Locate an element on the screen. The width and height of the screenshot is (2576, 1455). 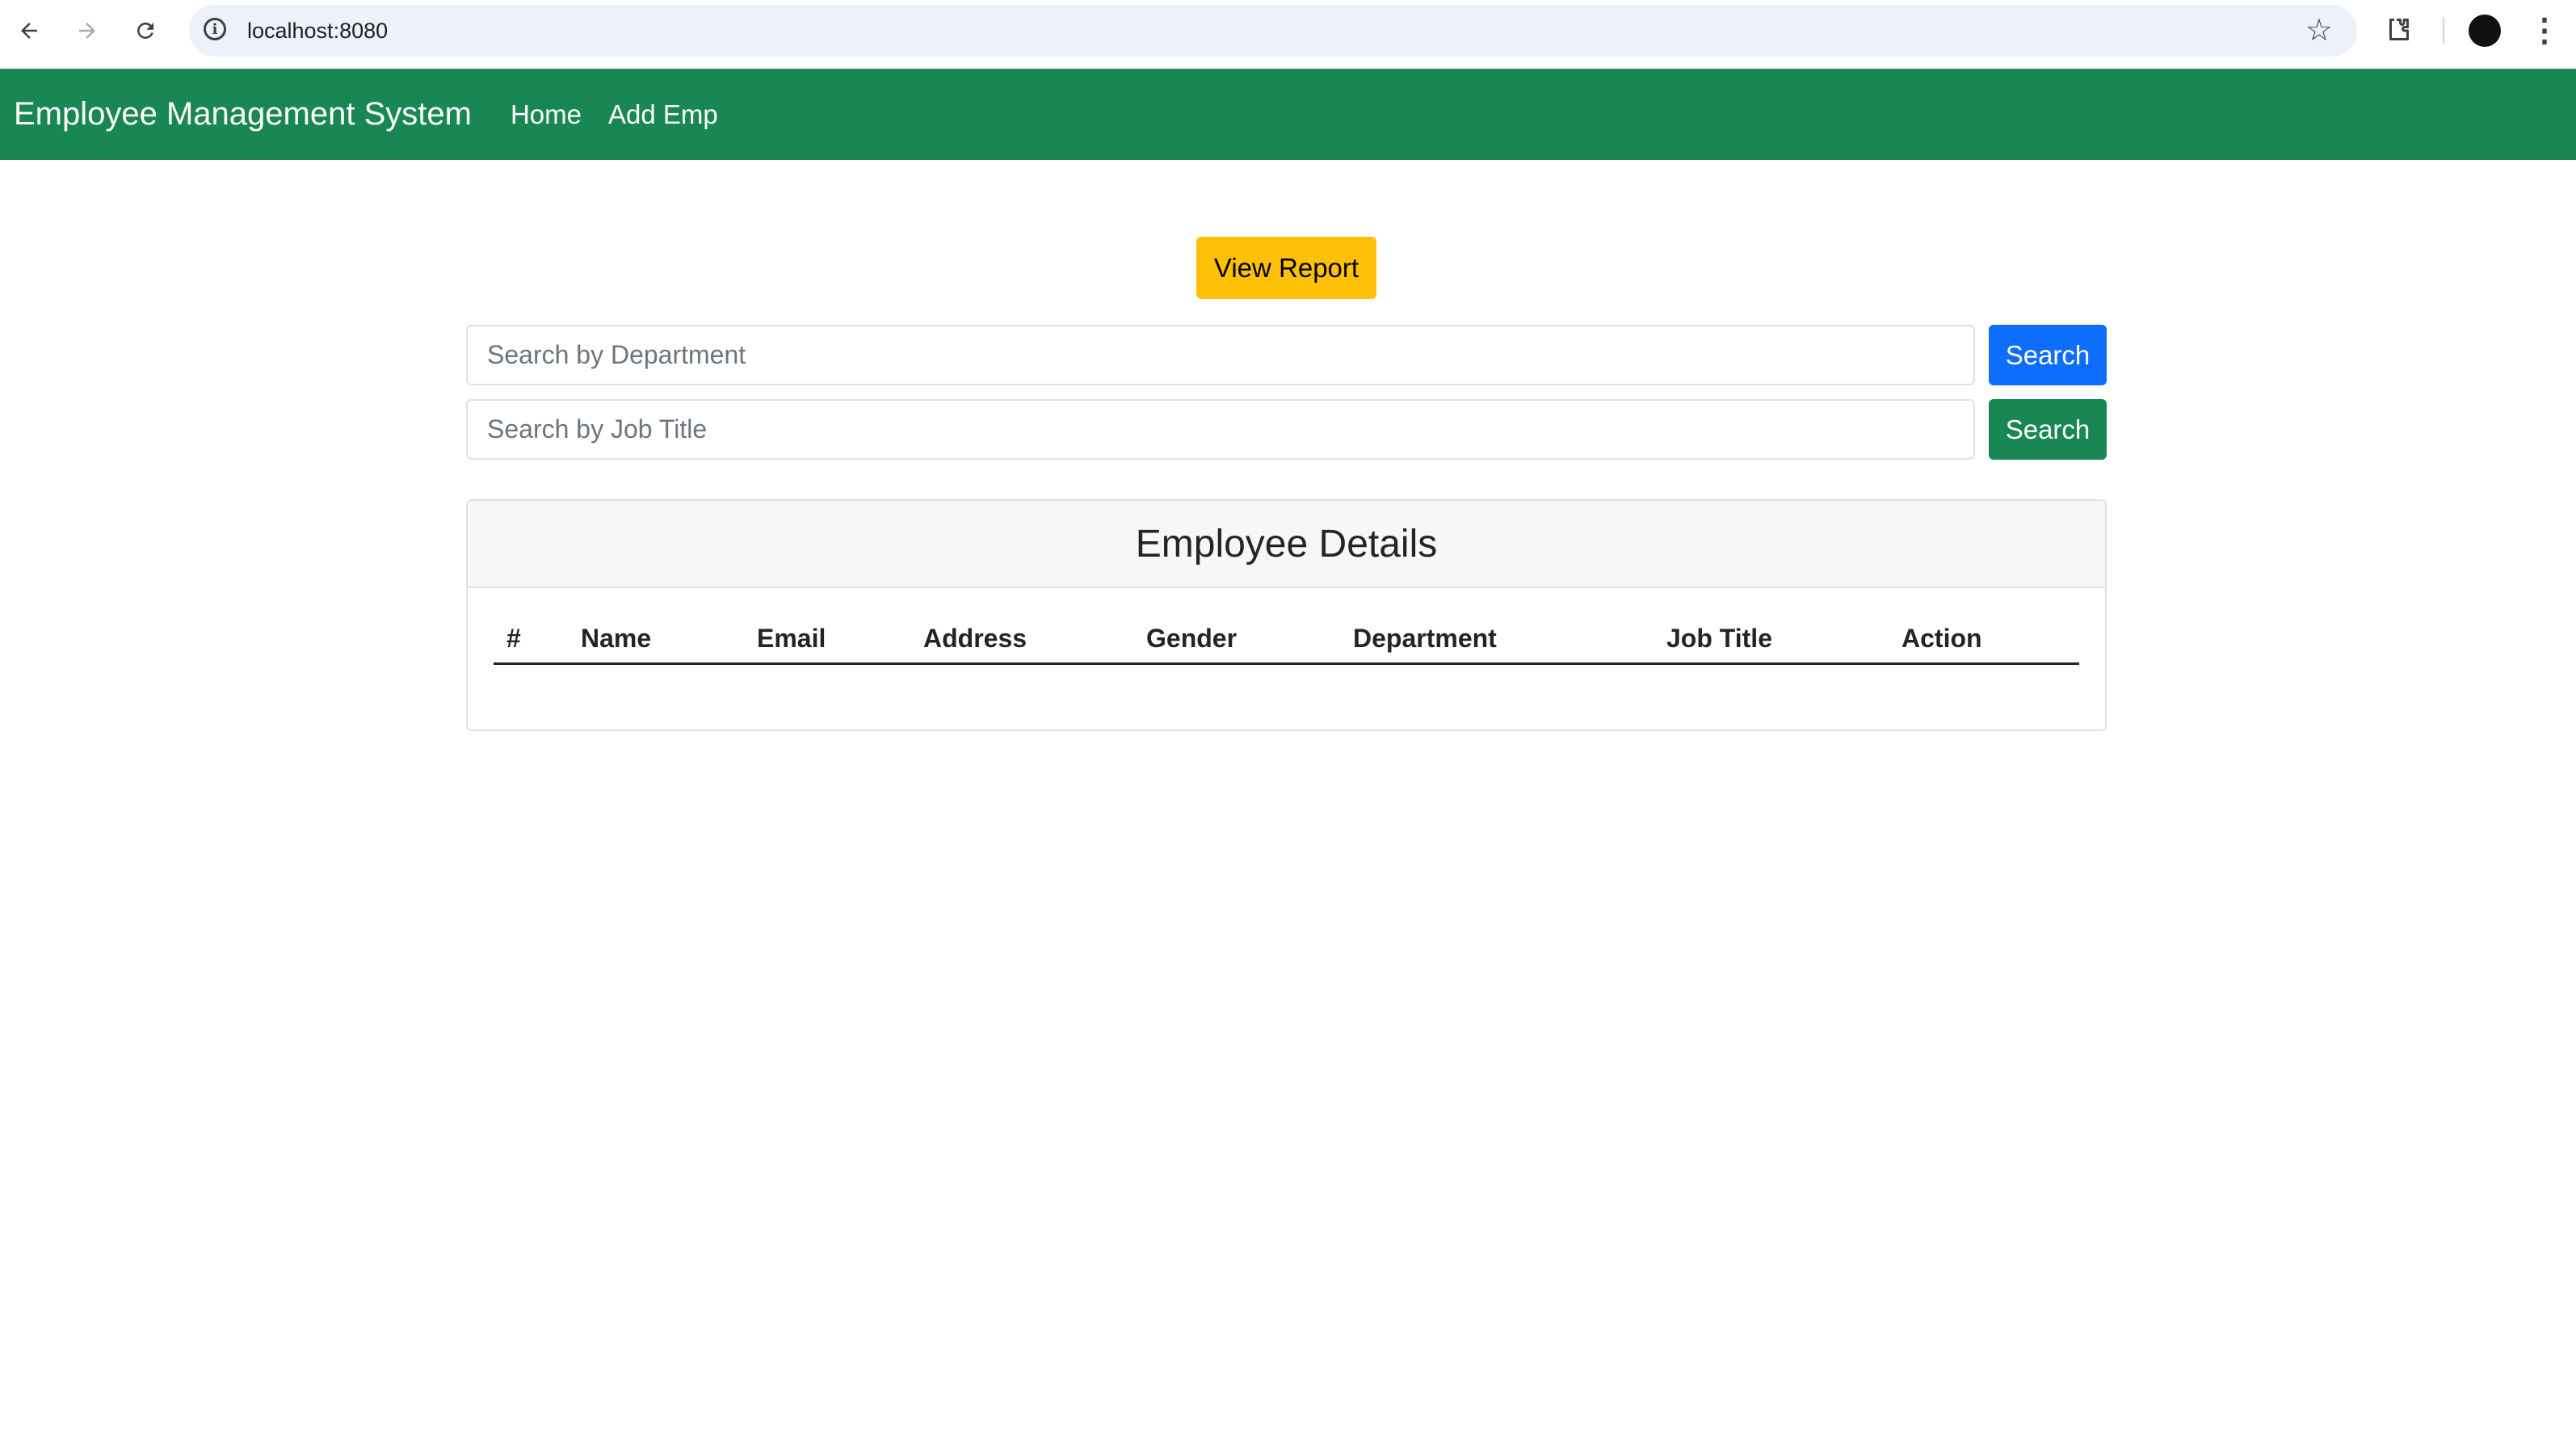
nav-link-add-emp: Add Emp is located at coordinates (663, 114).